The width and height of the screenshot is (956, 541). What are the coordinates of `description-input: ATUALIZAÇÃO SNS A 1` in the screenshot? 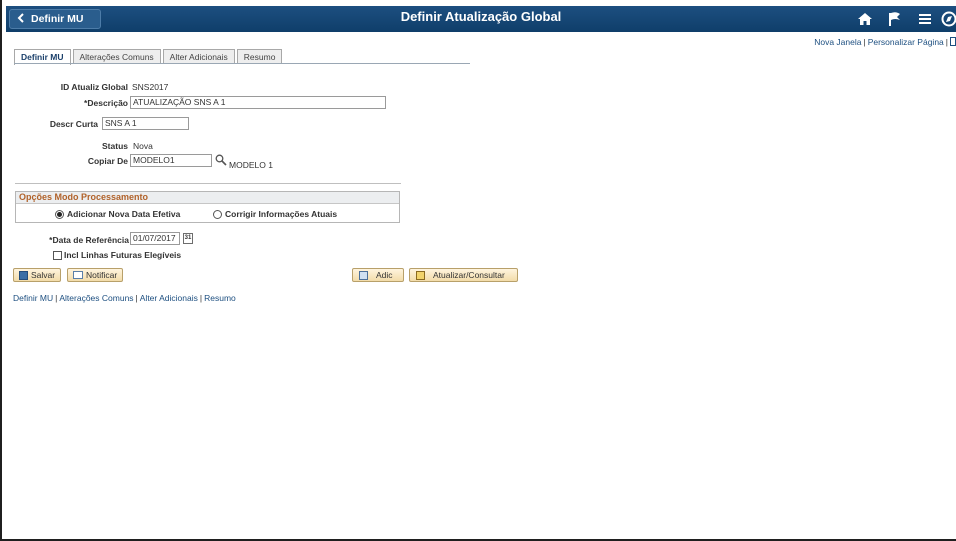 It's located at (258, 102).